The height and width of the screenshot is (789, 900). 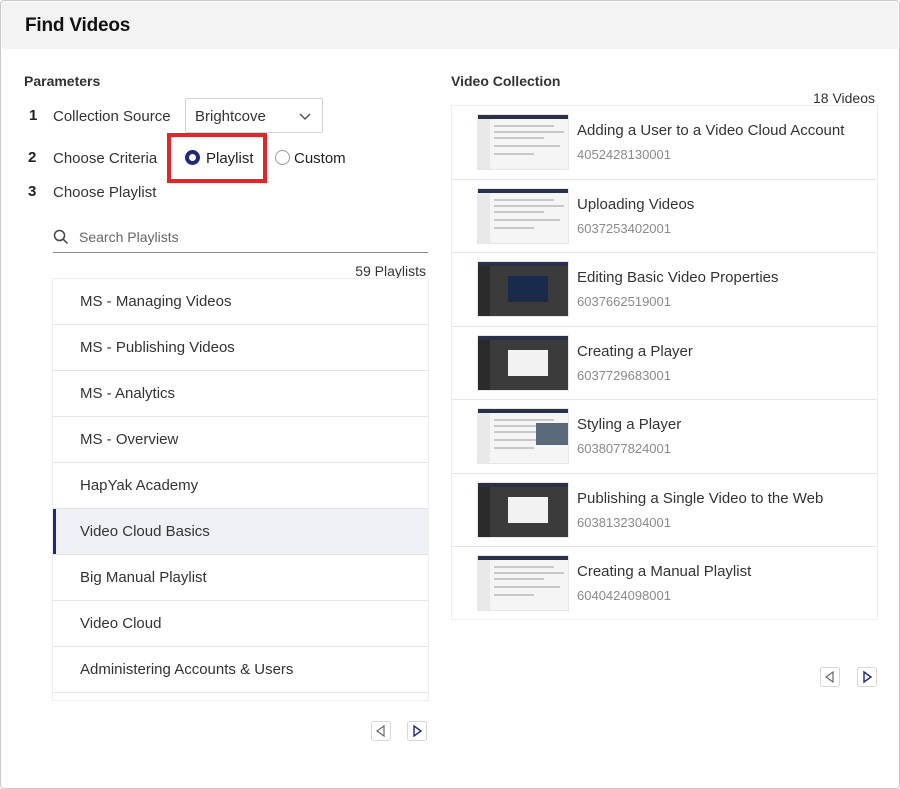 I want to click on playlist-item: Video Cloud Basics, so click(x=240, y=532).